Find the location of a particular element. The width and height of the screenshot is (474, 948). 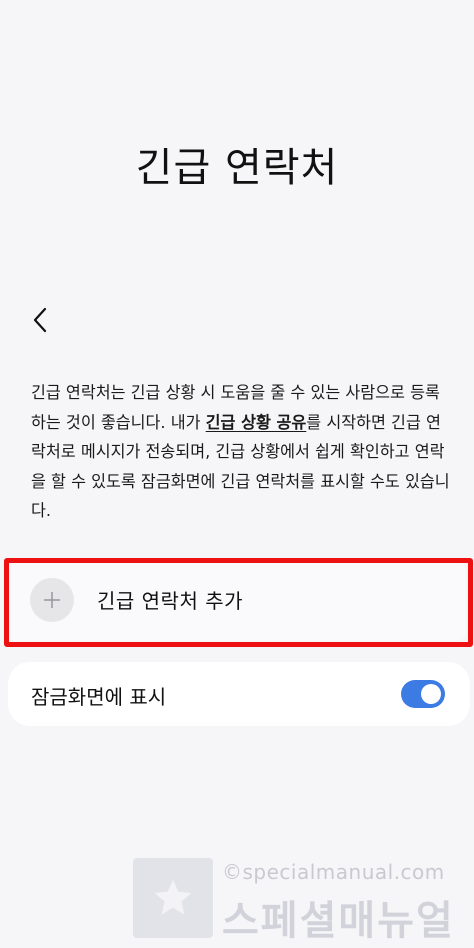

watermark-url: ©specialmanual.com is located at coordinates (333, 872).